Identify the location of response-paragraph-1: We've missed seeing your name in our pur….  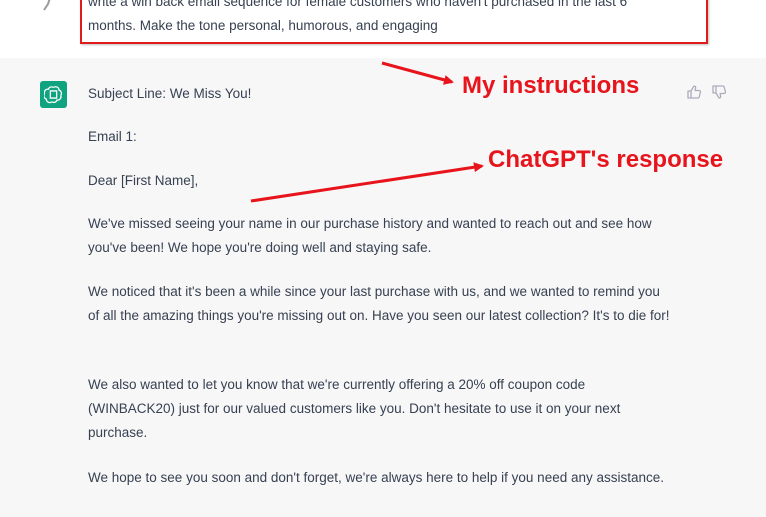
(370, 235).